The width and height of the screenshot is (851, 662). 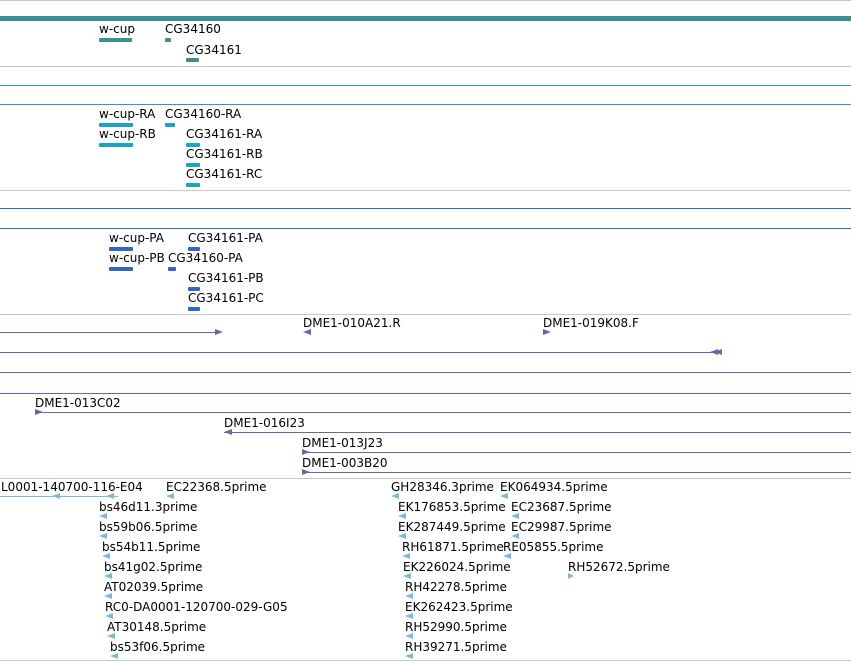 I want to click on clone-arrow-right, so click(x=219, y=332).